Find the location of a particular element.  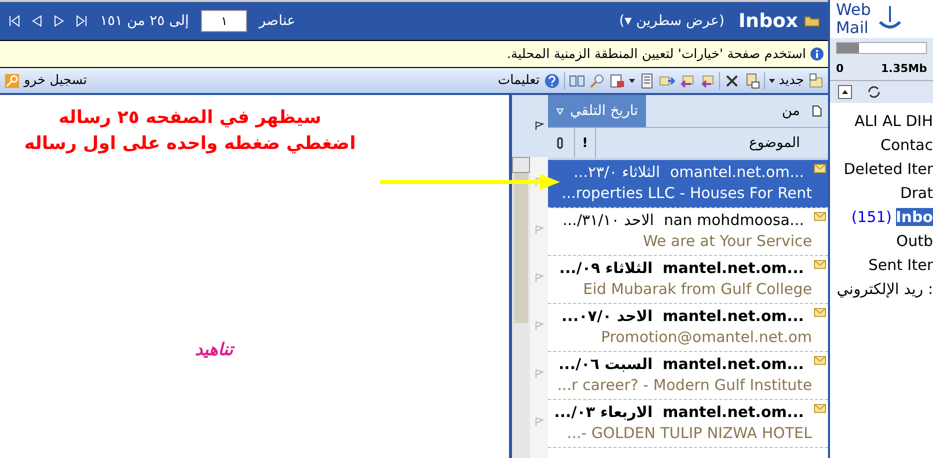

logo-text: Web is located at coordinates (853, 10).